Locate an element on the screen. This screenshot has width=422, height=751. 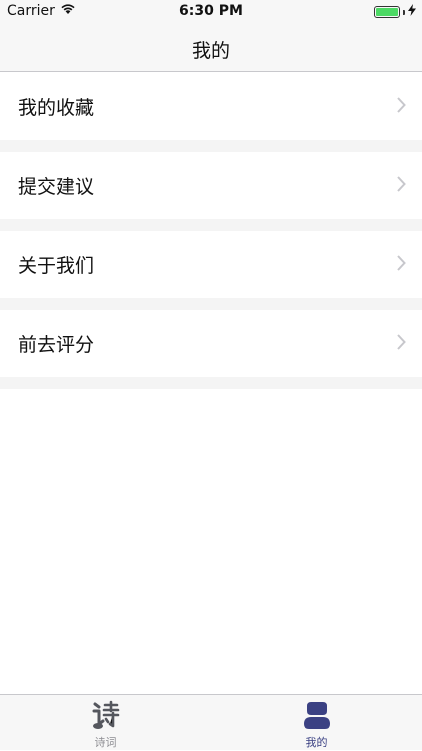
status-time: 6:30 PM is located at coordinates (211, 11).